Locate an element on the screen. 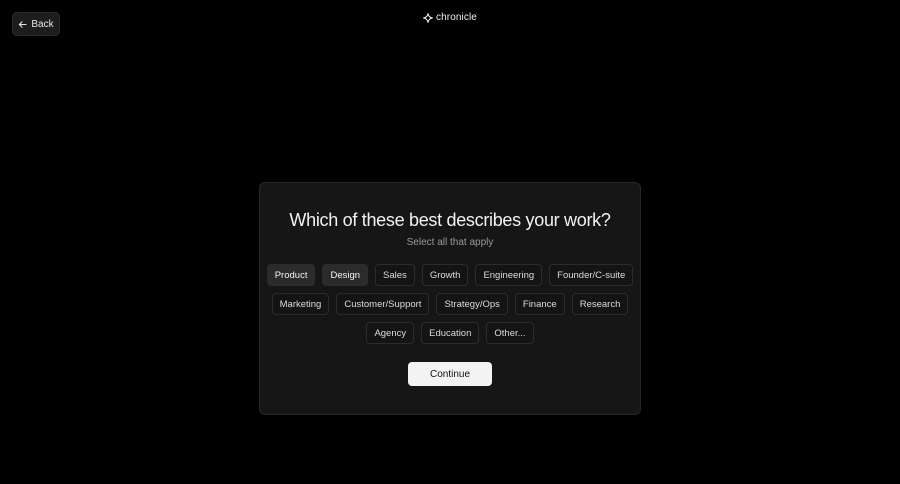 The image size is (900, 484). continue-button: Continue is located at coordinates (450, 374).